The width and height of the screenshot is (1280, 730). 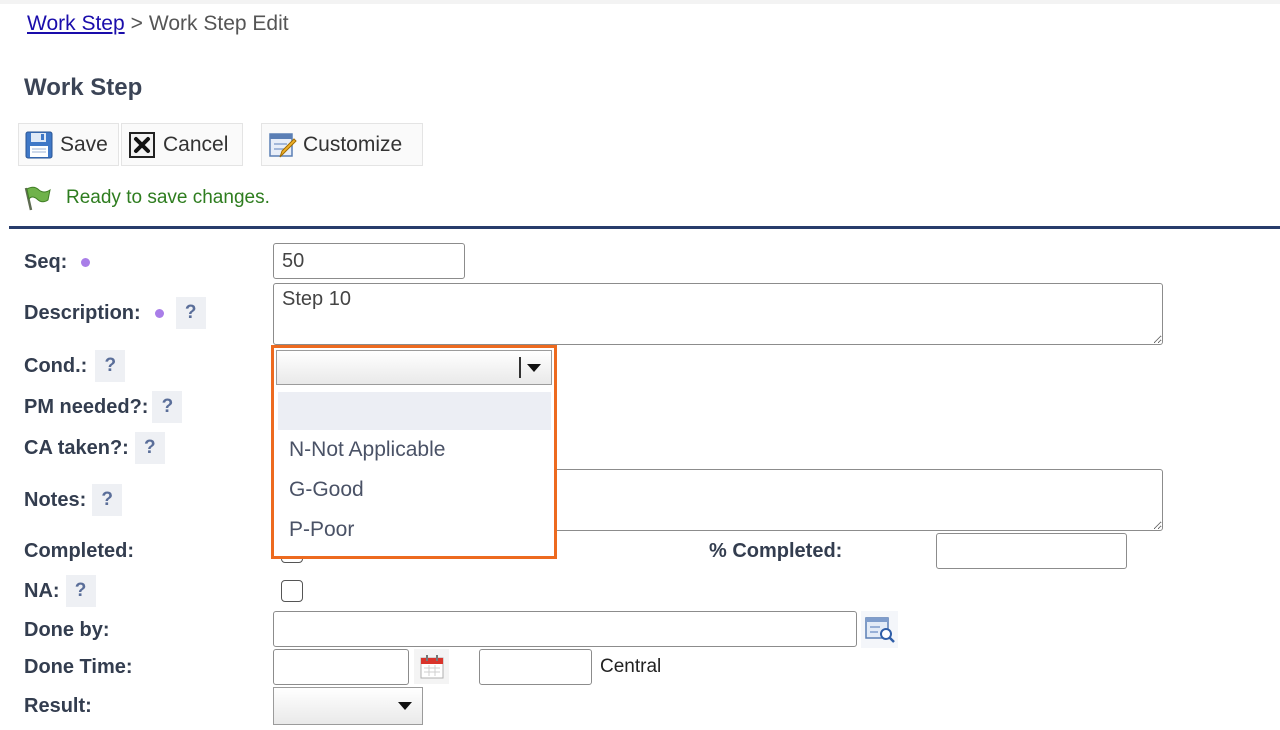 I want to click on pm-needed-help-icon: ?, so click(x=167, y=407).